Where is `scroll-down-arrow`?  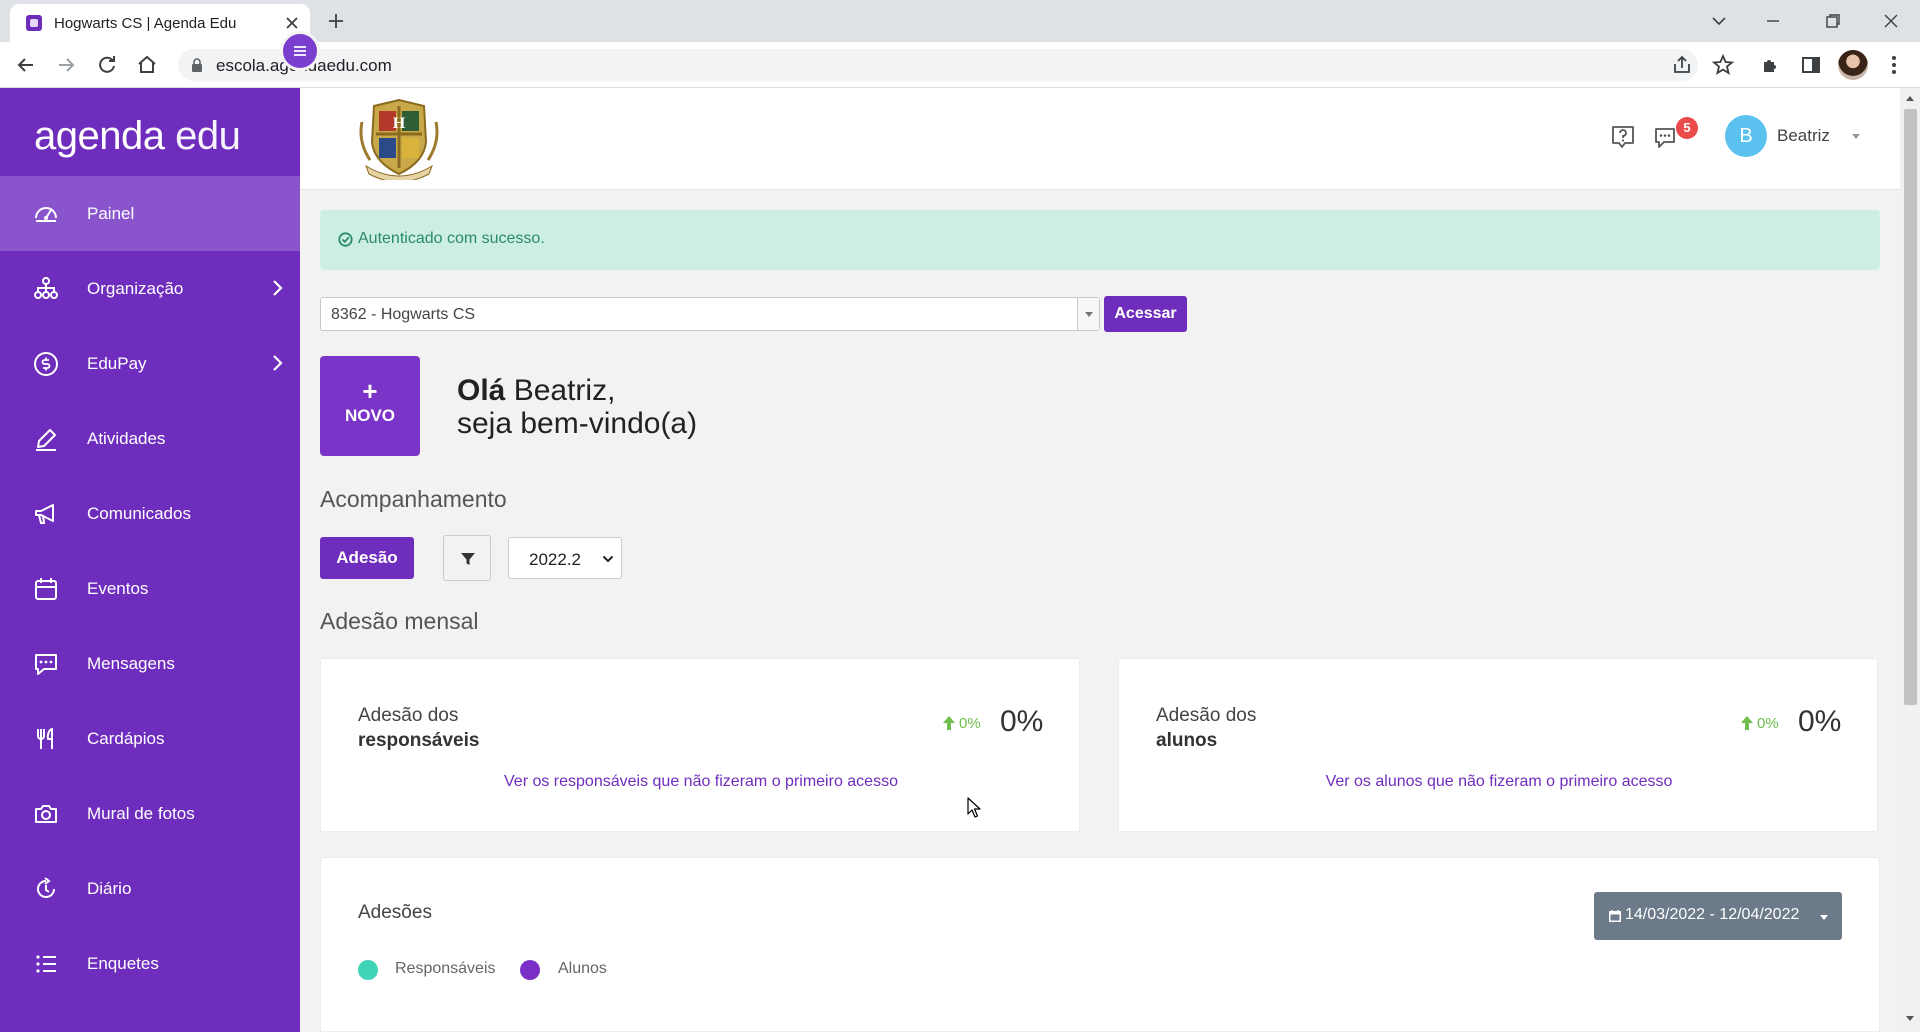
scroll-down-arrow is located at coordinates (1910, 1018).